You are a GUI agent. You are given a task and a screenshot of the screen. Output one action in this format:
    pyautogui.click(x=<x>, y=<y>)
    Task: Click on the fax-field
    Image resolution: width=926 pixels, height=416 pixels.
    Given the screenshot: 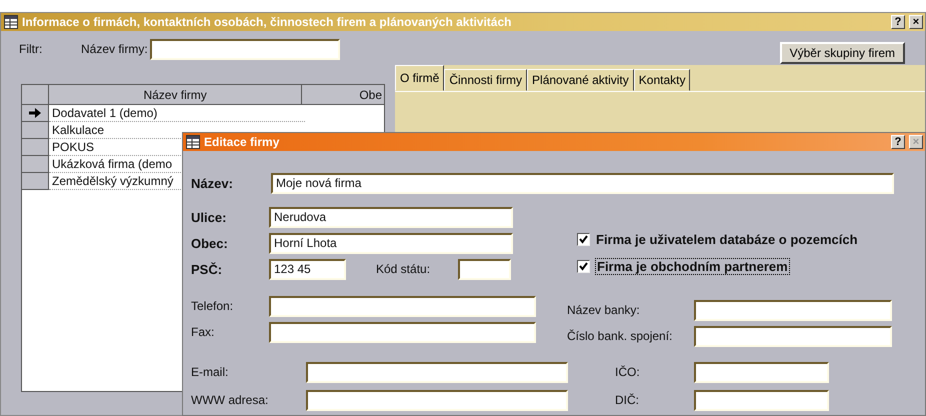 What is the action you would take?
    pyautogui.click(x=402, y=332)
    